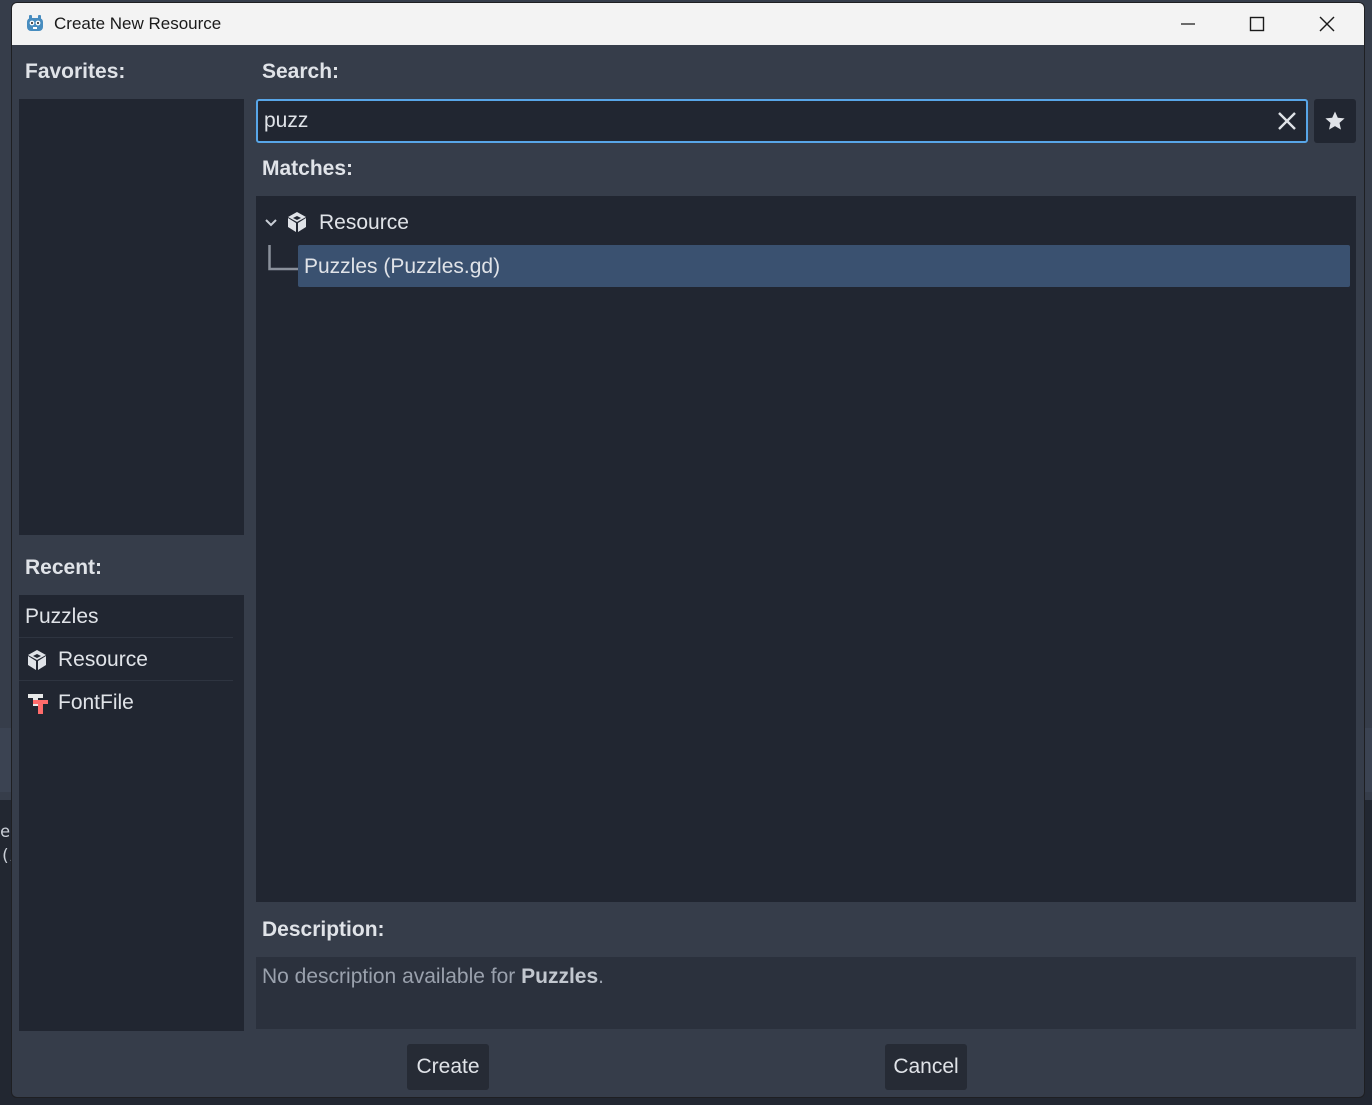 Image resolution: width=1372 pixels, height=1105 pixels. I want to click on maximize-icon, so click(1257, 24).